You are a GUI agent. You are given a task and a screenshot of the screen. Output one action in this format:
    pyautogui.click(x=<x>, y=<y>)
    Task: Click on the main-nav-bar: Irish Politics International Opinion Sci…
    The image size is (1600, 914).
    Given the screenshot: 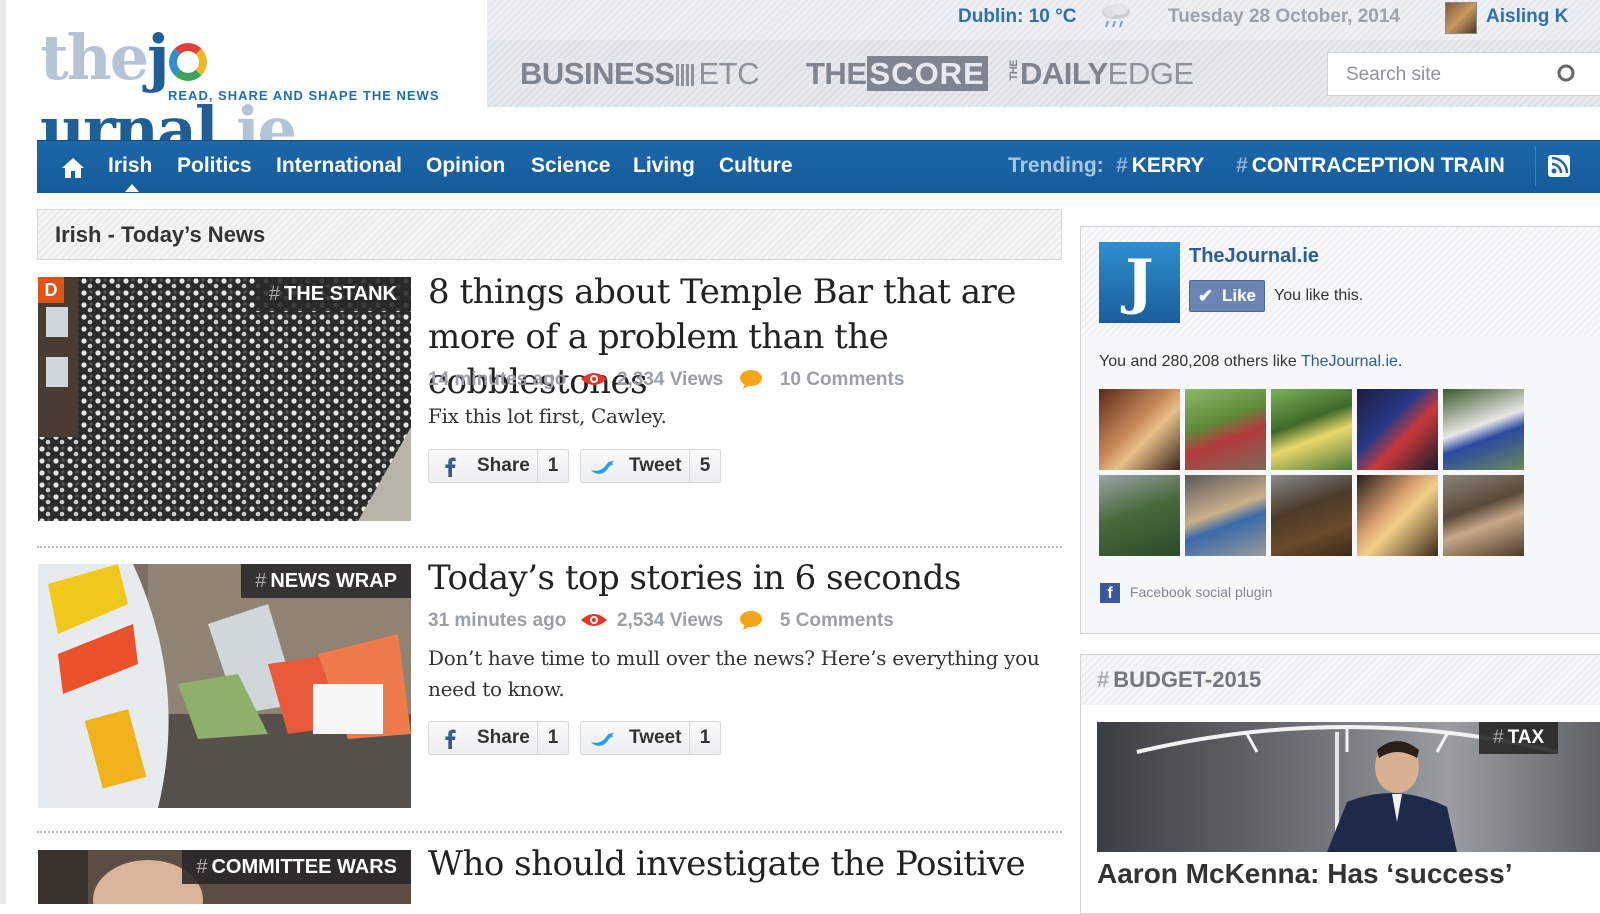 What is the action you would take?
    pyautogui.click(x=818, y=166)
    